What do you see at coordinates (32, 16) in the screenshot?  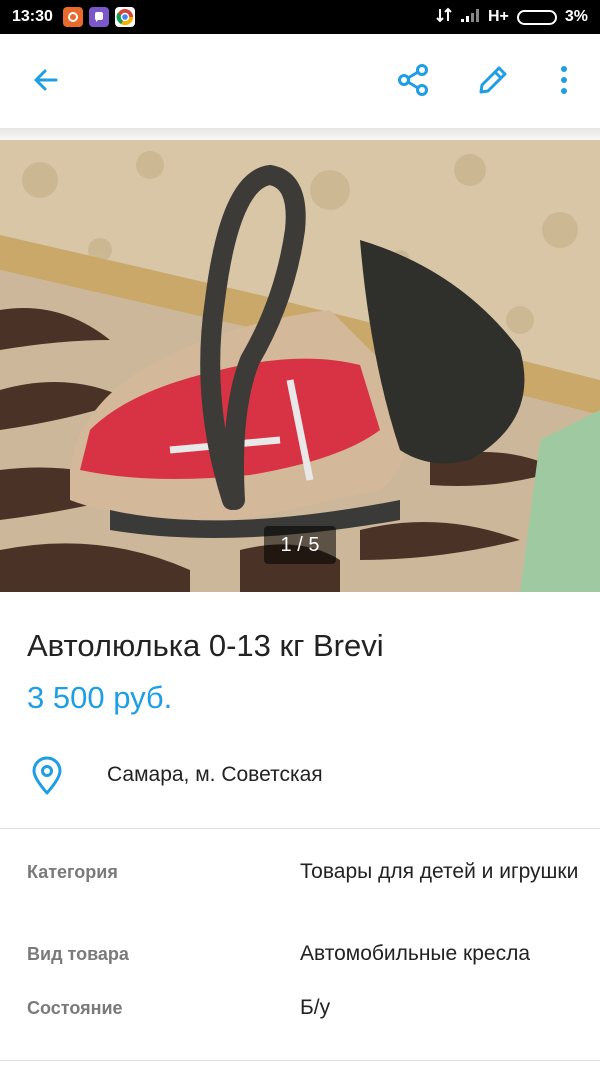 I see `status-time: 13:30` at bounding box center [32, 16].